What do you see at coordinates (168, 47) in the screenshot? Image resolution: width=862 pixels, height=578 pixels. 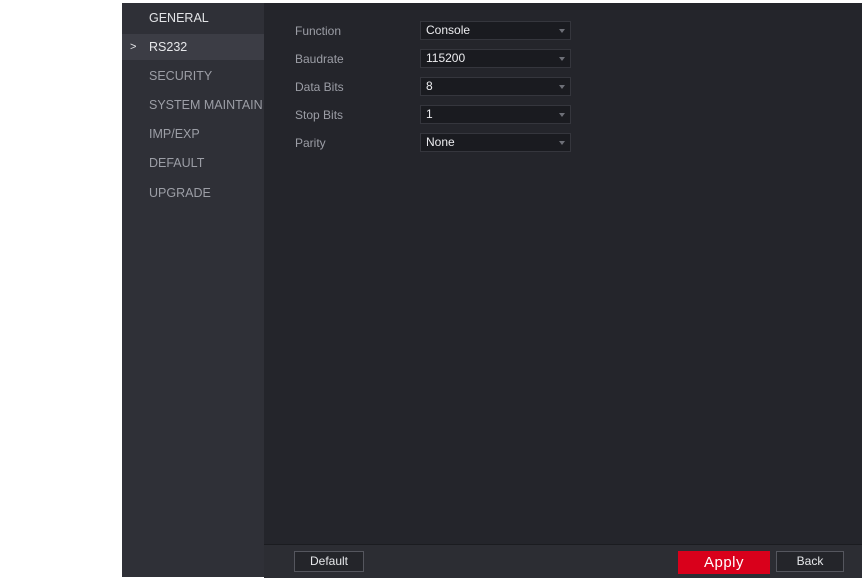 I see `sidebar-item-label: RS232` at bounding box center [168, 47].